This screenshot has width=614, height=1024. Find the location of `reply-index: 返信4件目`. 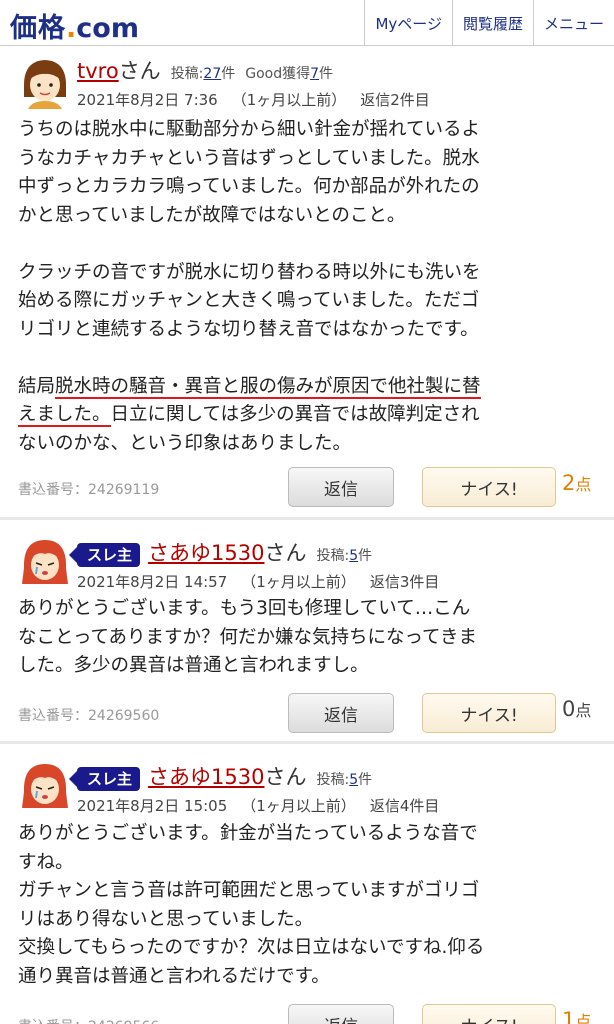

reply-index: 返信4件目 is located at coordinates (404, 806).